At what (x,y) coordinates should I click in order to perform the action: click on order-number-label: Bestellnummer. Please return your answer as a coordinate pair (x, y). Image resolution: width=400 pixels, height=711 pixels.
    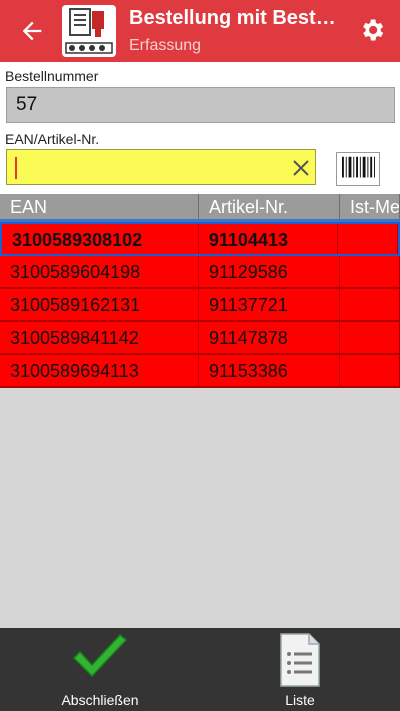
    Looking at the image, I should click on (52, 76).